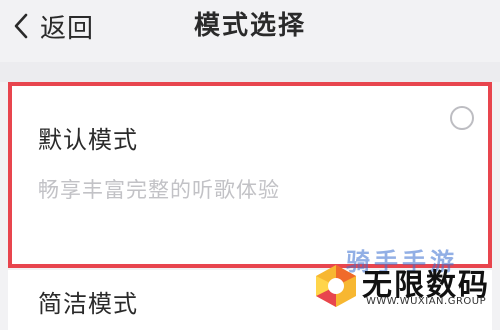 The image size is (500, 330). Describe the element at coordinates (88, 304) in the screenshot. I see `option-title: 简洁模式` at that location.